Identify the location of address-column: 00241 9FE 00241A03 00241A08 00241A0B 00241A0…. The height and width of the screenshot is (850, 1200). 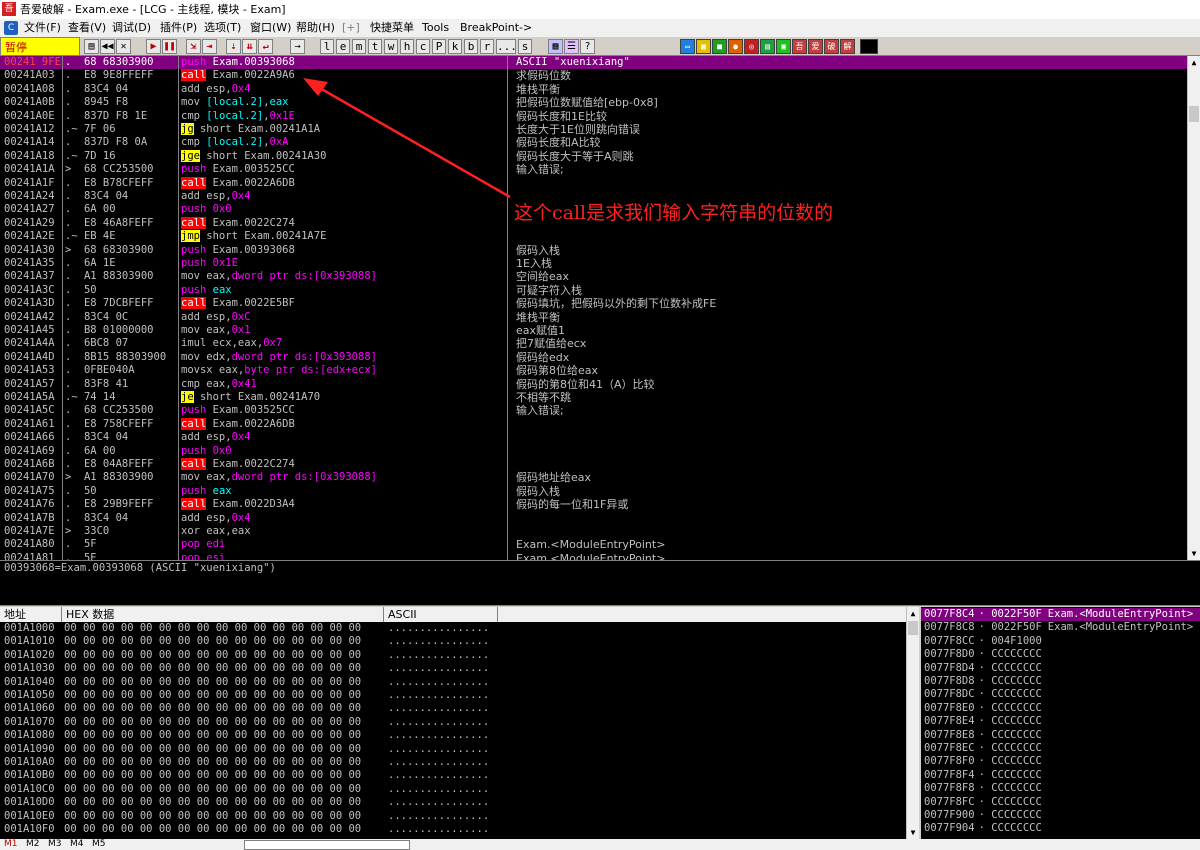
(31, 310).